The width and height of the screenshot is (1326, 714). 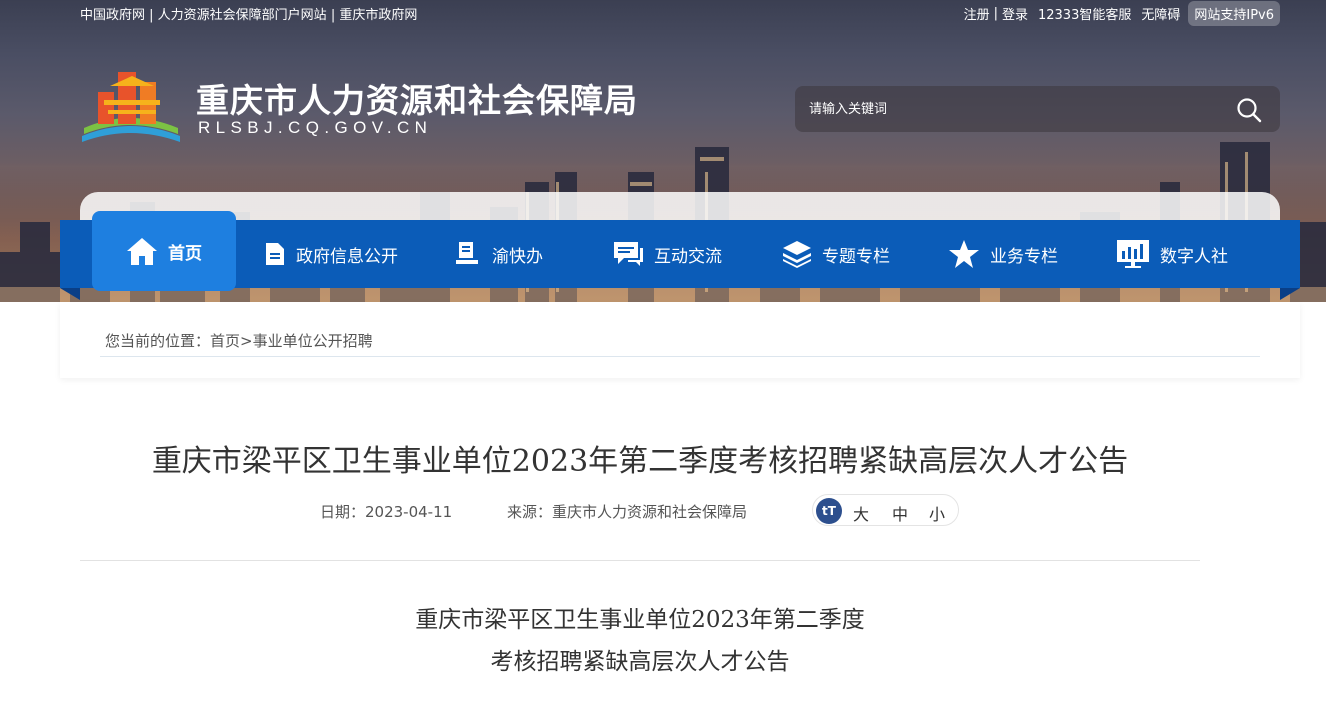 I want to click on breadcrumb-prefix: 您当前的位置：, so click(x=158, y=341).